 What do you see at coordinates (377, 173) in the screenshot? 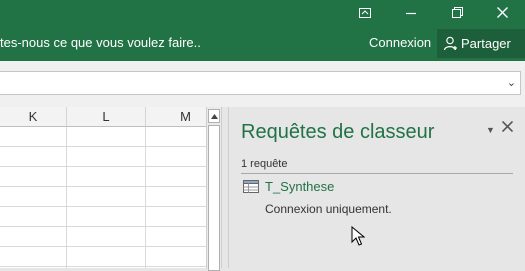
I see `pane-divider` at bounding box center [377, 173].